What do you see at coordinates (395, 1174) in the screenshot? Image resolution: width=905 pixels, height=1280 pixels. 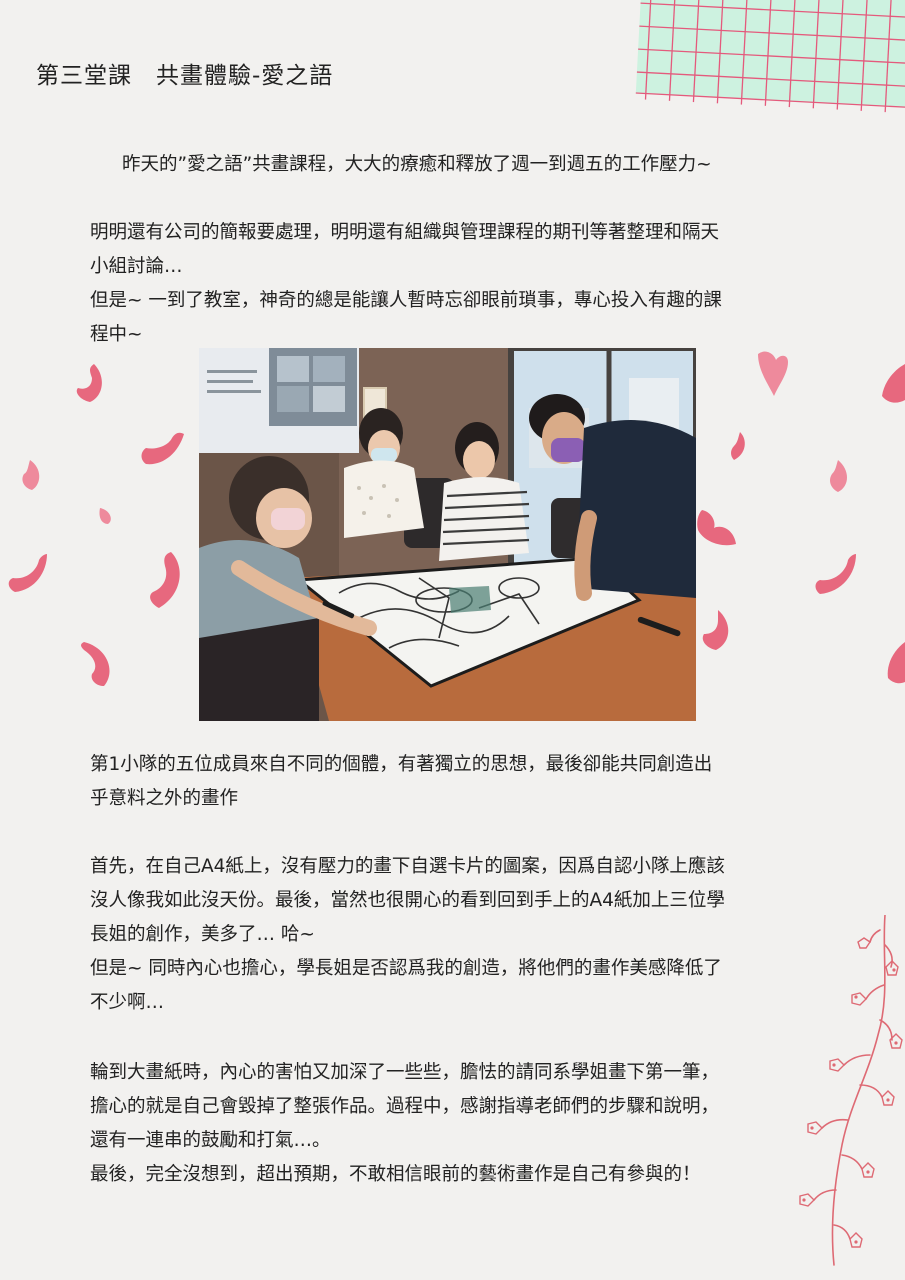 I see `text-line: 最後，完全沒想到，超出預期，不敢相信眼前的藝術畫作是自己有參與的！` at bounding box center [395, 1174].